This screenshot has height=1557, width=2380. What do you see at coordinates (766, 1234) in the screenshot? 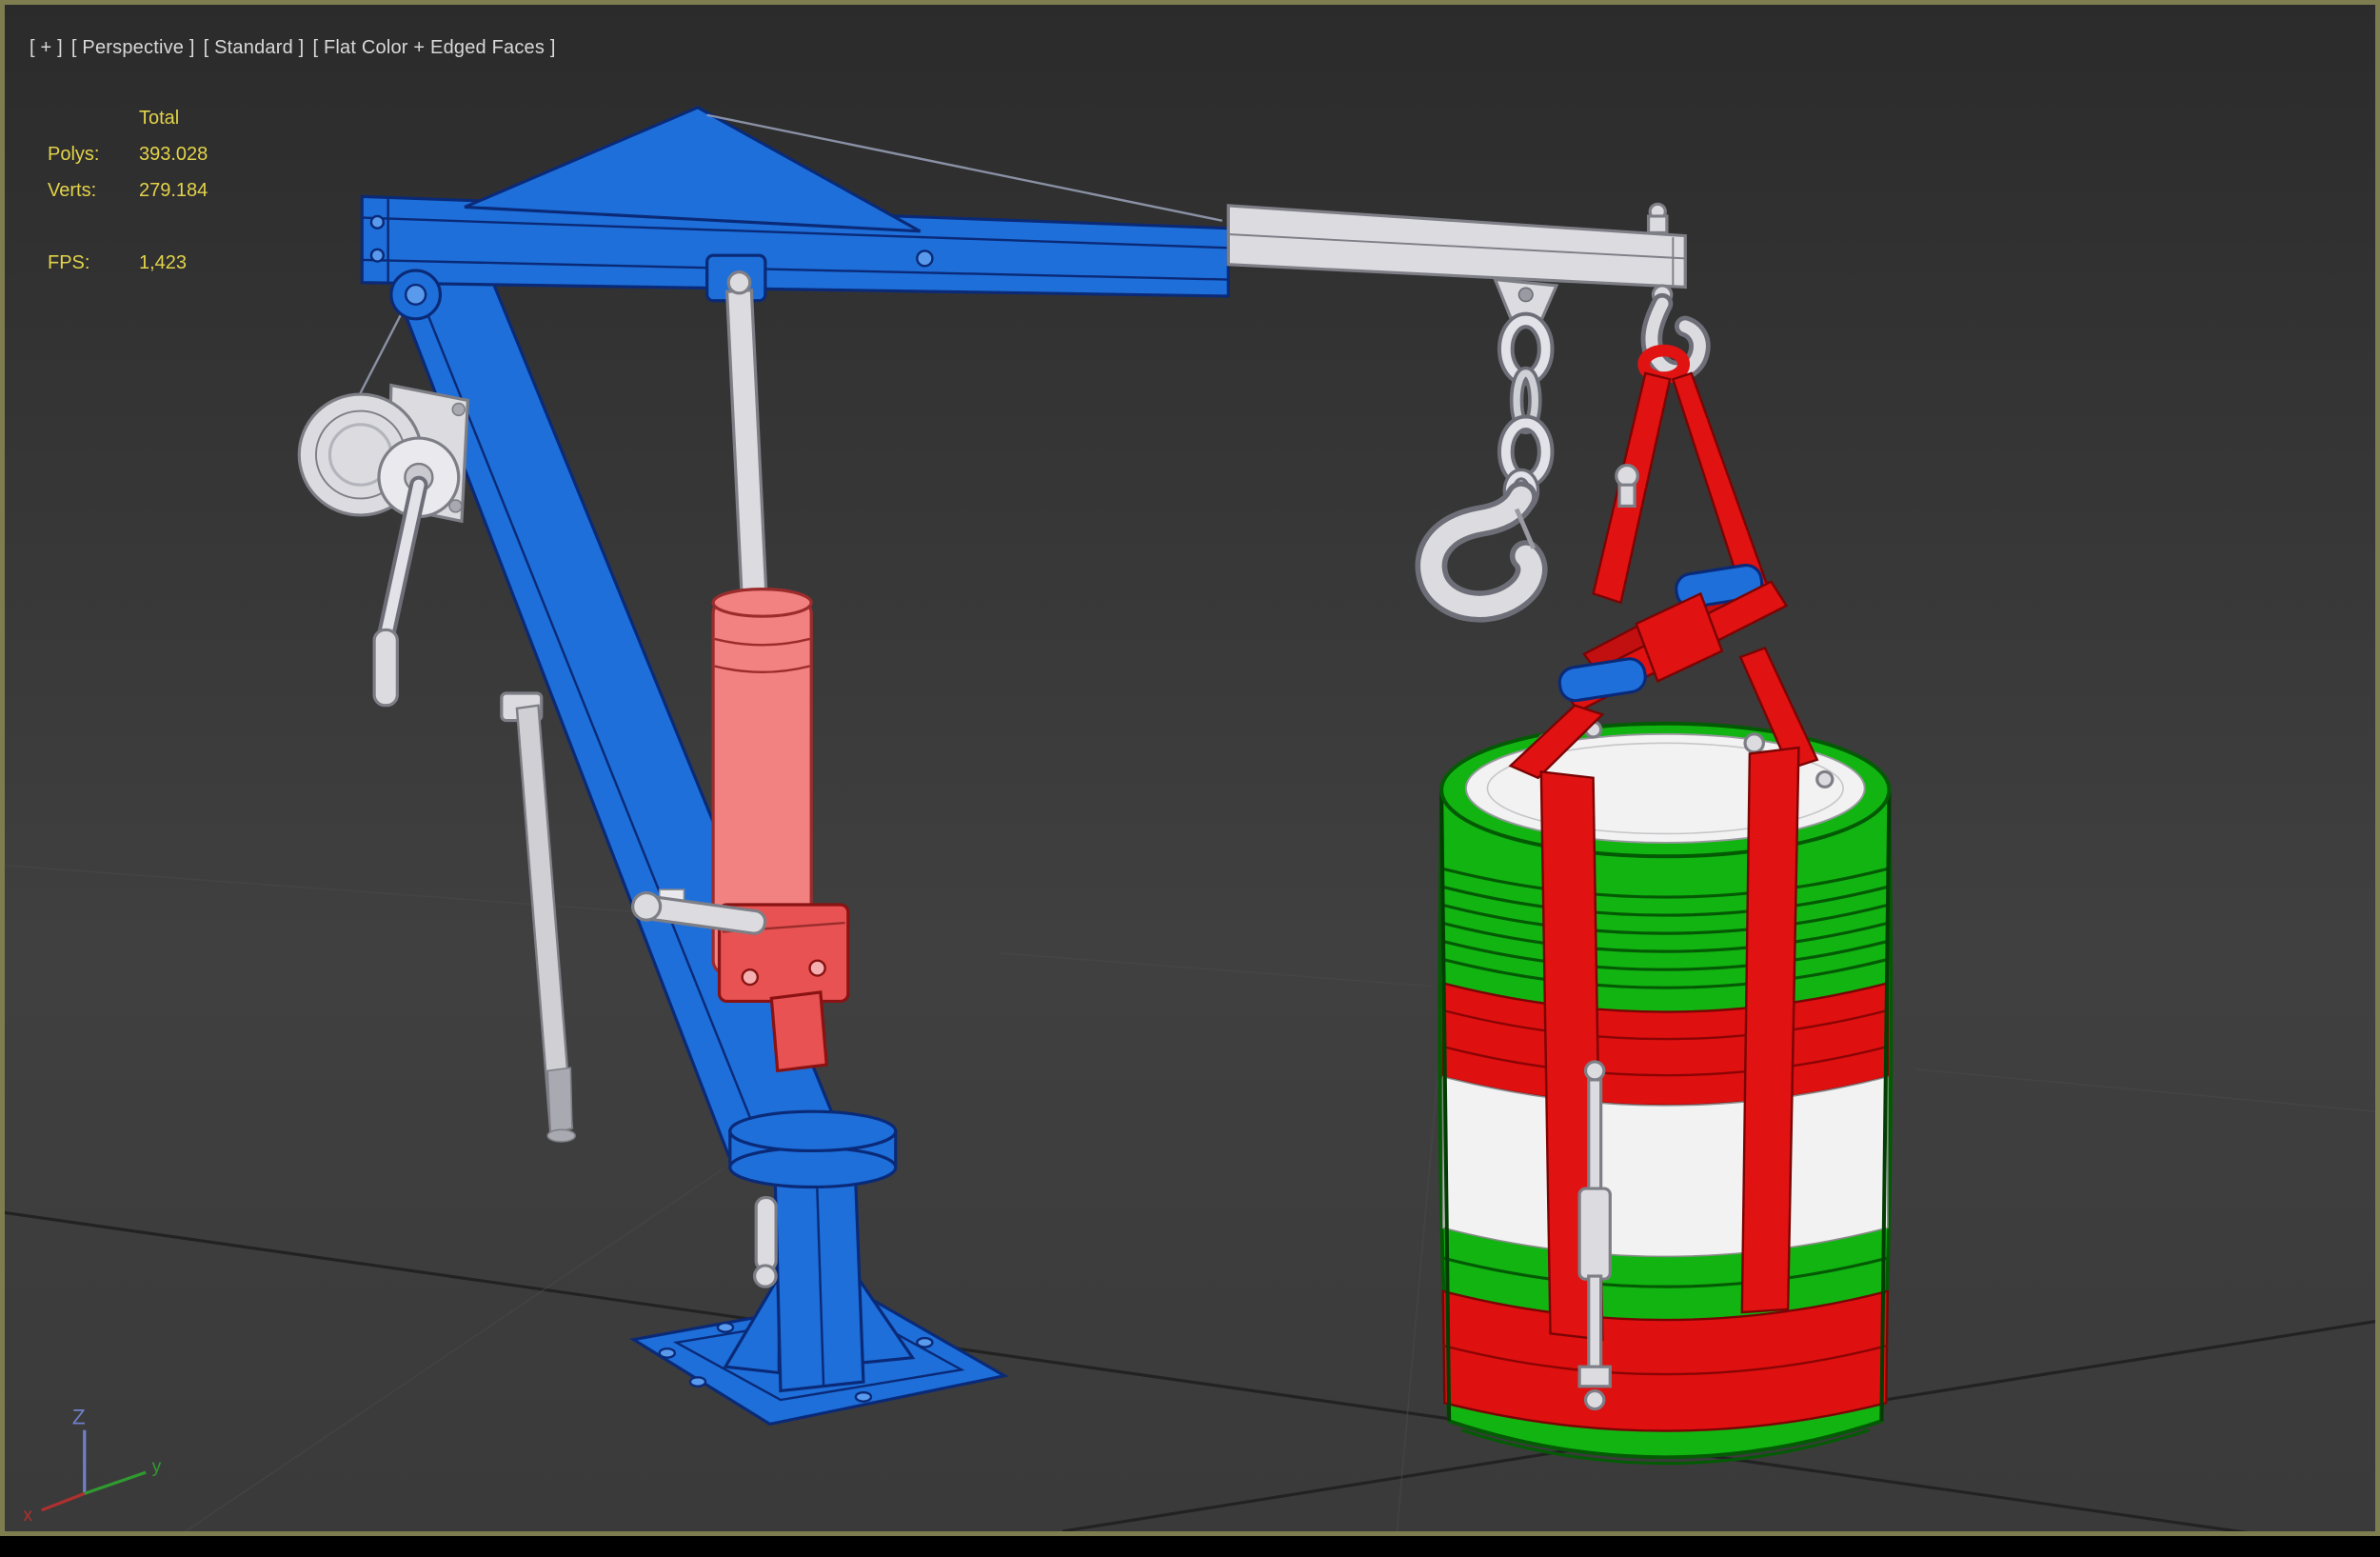
I see `mast-pin` at bounding box center [766, 1234].